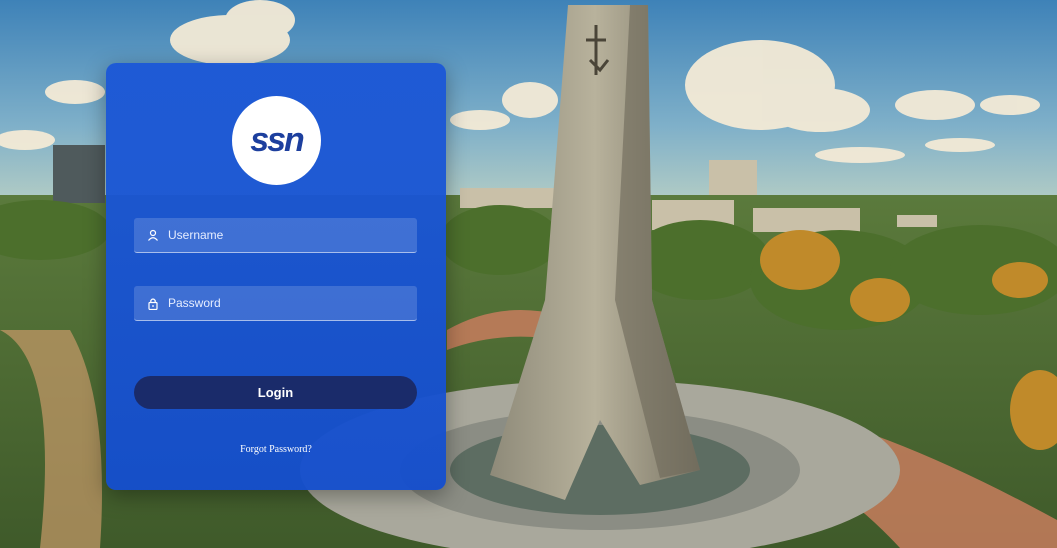 The image size is (1057, 548). Describe the element at coordinates (276, 449) in the screenshot. I see `forgot-password-link: Forgot Password?` at that location.